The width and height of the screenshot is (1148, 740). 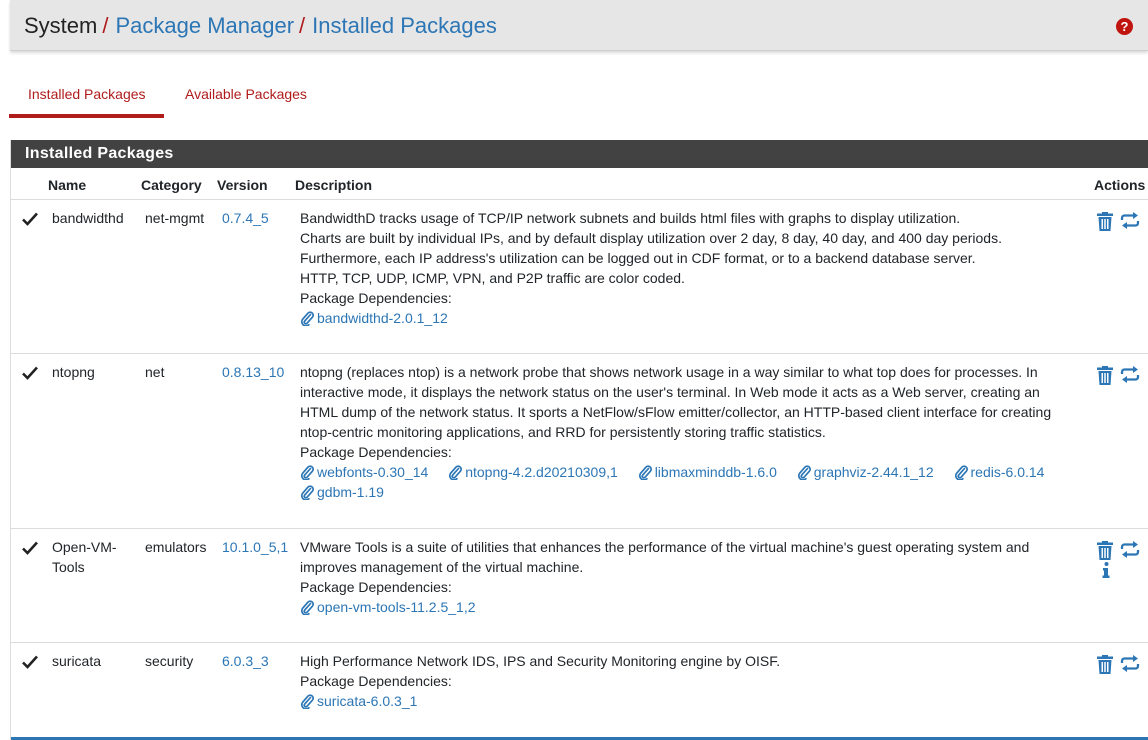 I want to click on package-name: bandwidthd, so click(x=88, y=218).